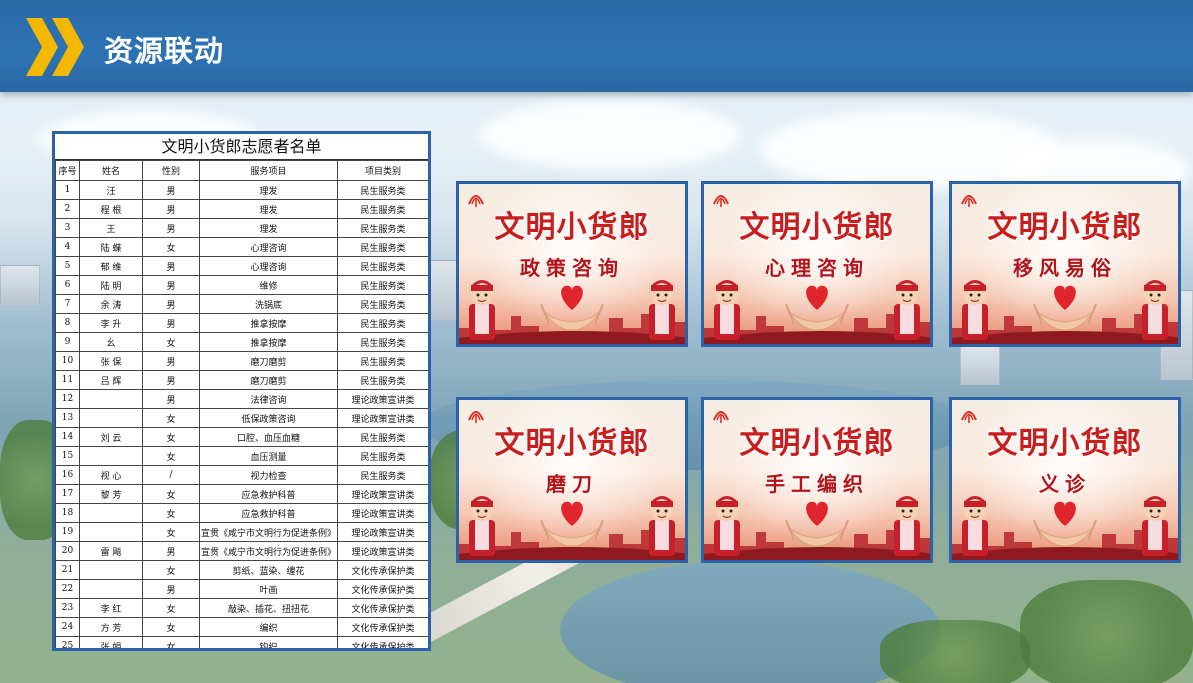 The width and height of the screenshot is (1193, 683). I want to click on cell-number: 9, so click(67, 342).